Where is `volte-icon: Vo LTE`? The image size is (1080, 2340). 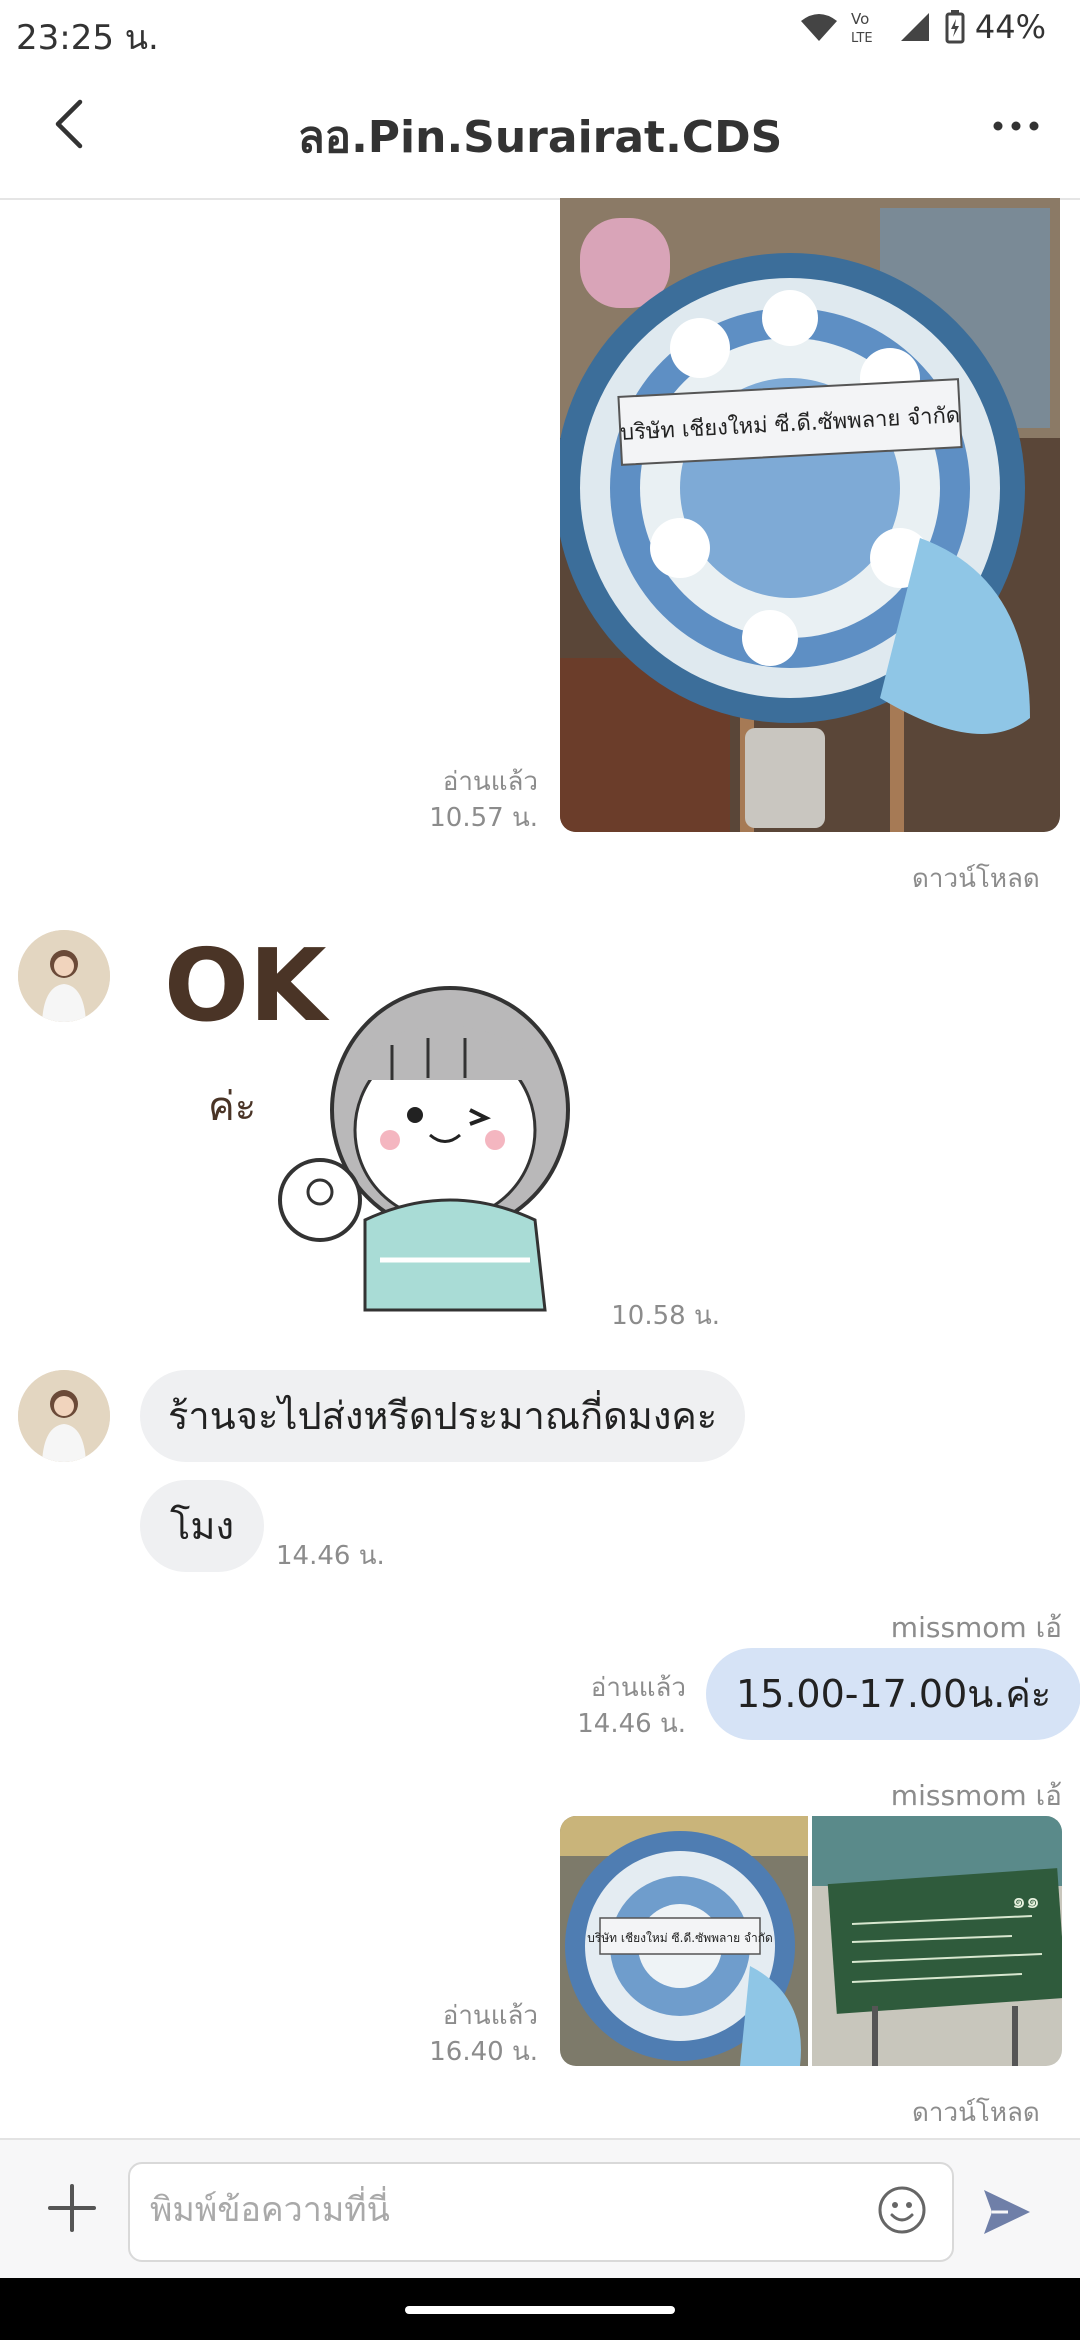
volte-icon: Vo LTE is located at coordinates (862, 28).